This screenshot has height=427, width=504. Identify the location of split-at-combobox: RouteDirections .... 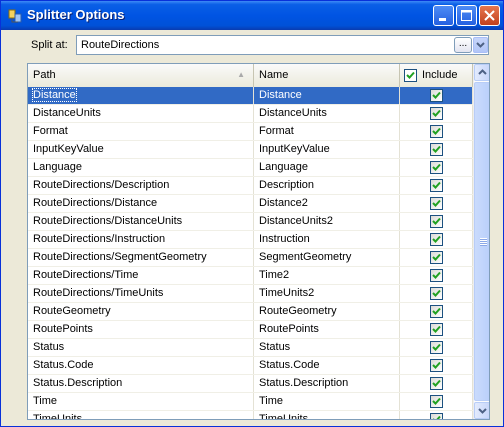
(282, 45).